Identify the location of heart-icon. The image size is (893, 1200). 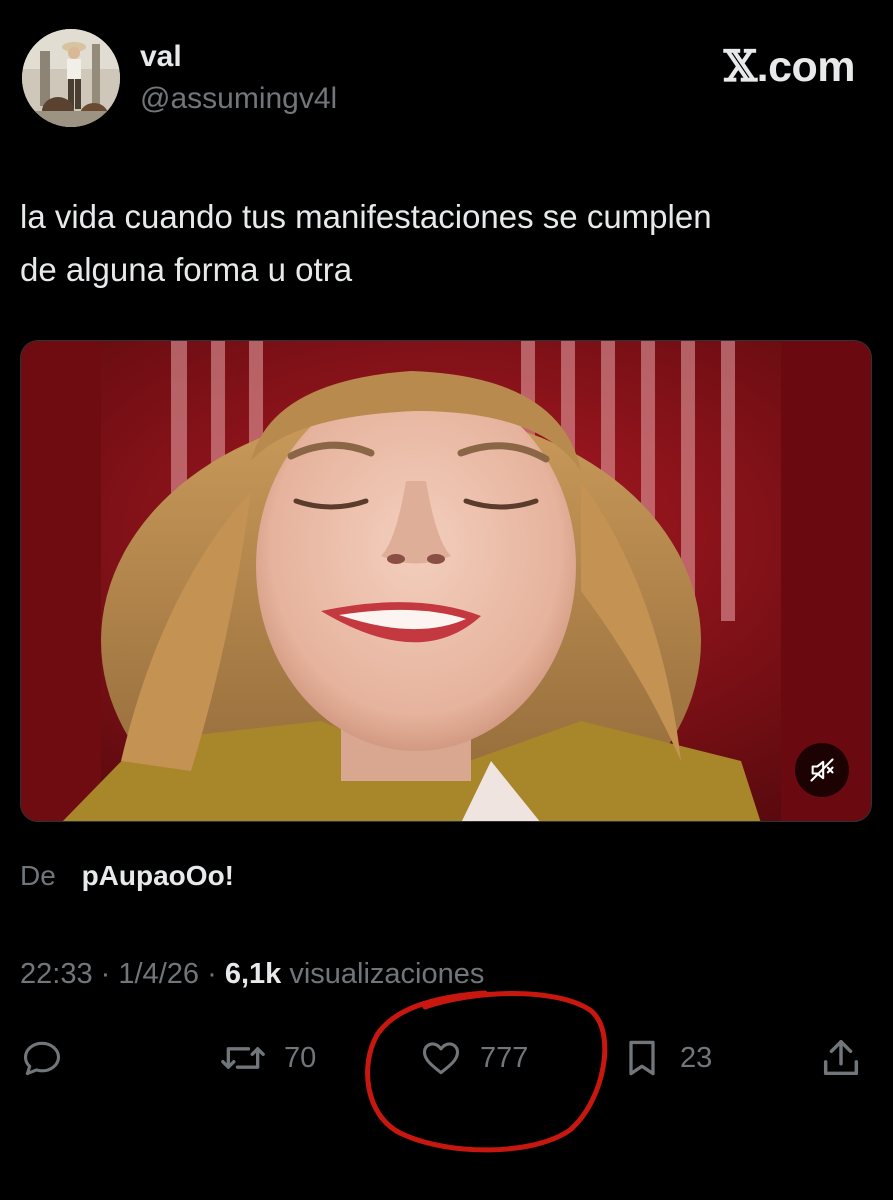
(441, 1058).